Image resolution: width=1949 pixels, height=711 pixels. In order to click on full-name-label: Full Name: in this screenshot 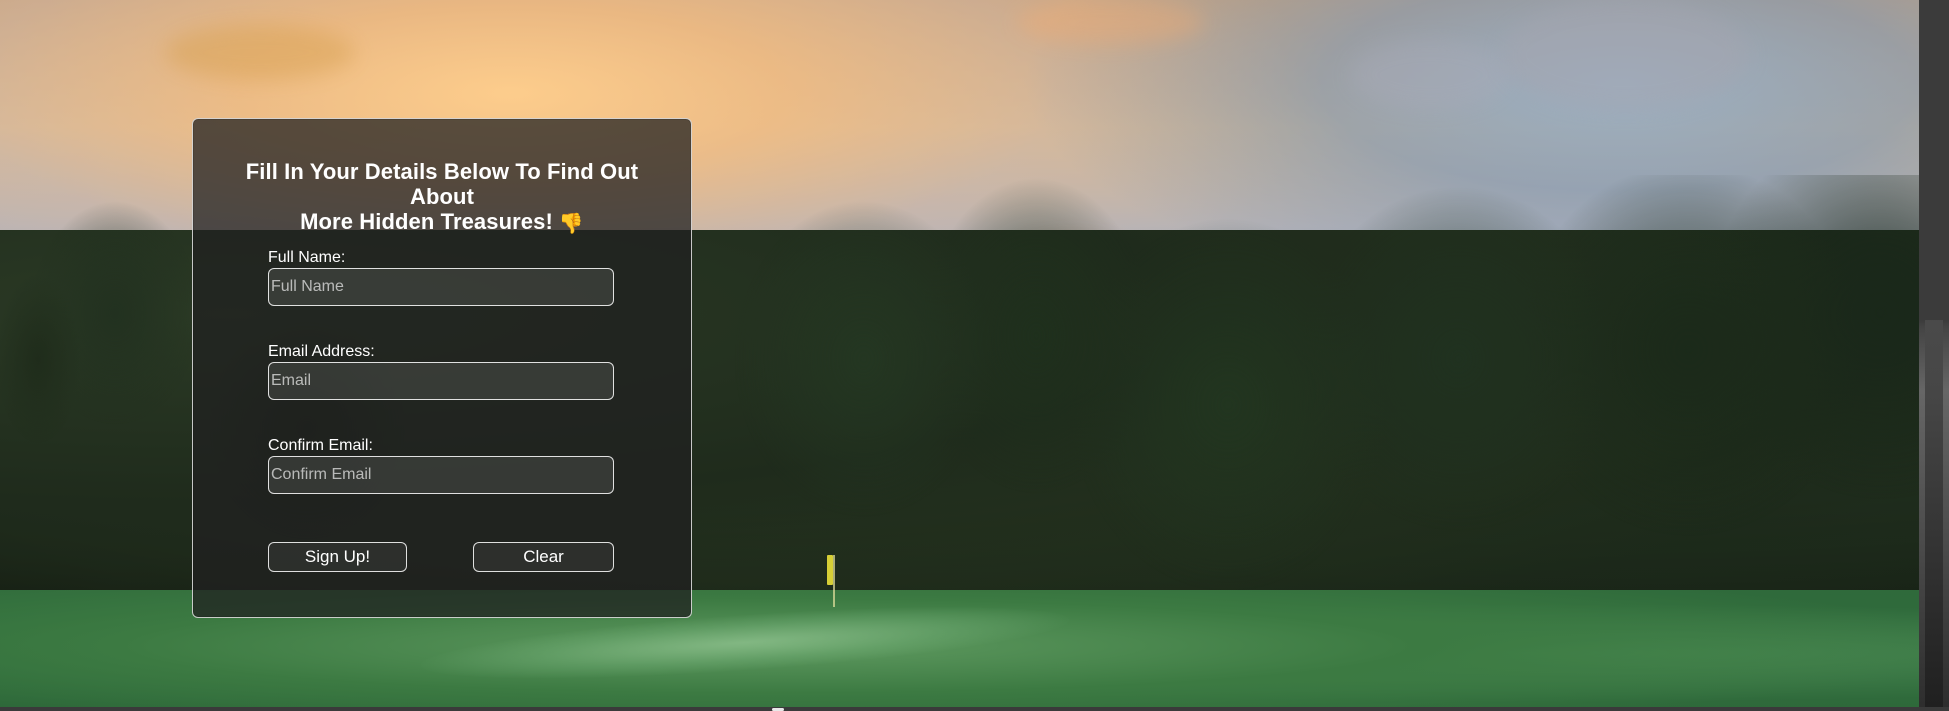, I will do `click(307, 257)`.